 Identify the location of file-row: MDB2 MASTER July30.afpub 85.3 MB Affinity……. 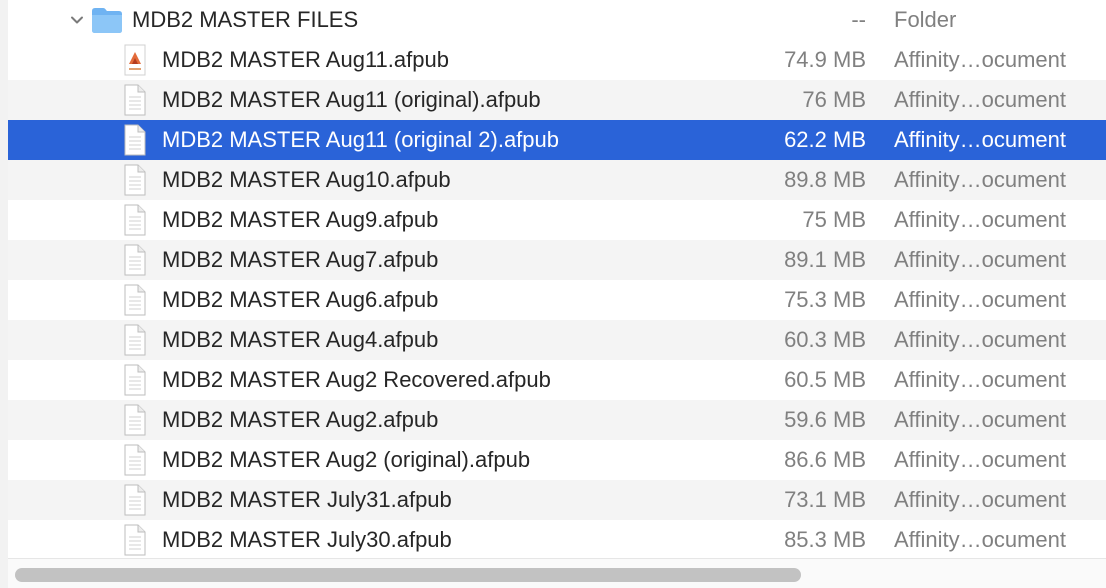
(557, 540).